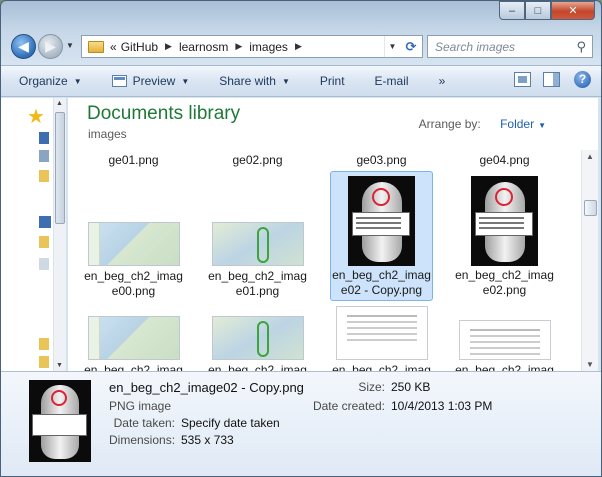 The height and width of the screenshot is (477, 602). Describe the element at coordinates (119, 81) in the screenshot. I see `preview-icon` at that location.